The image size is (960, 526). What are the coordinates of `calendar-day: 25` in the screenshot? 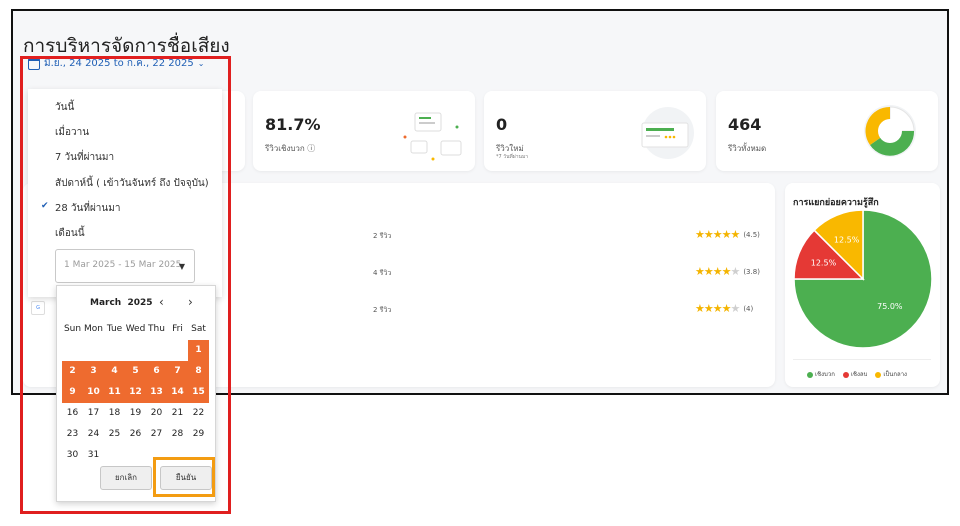 It's located at (114, 434).